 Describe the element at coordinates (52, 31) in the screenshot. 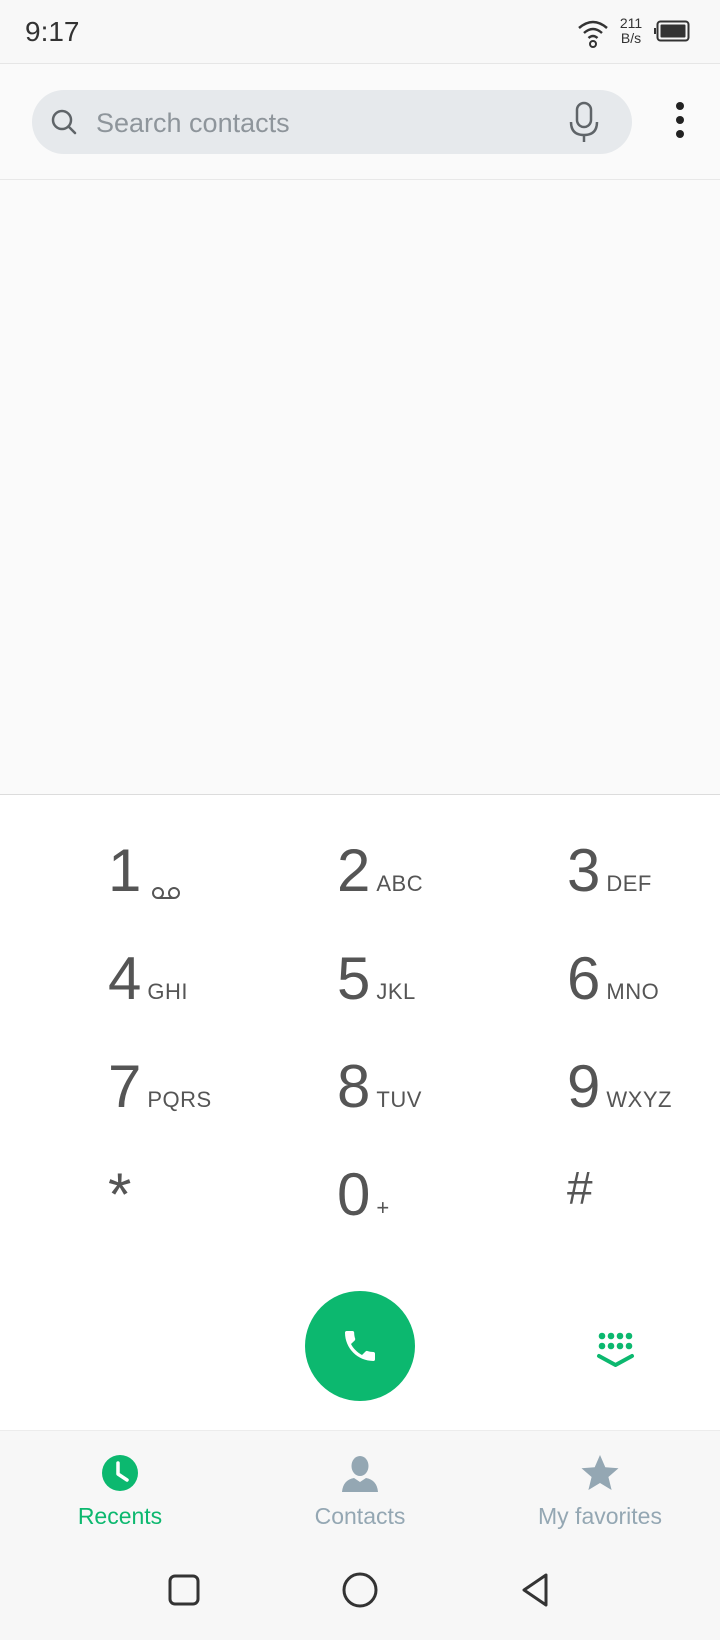

I see `status-time: 9:17` at that location.